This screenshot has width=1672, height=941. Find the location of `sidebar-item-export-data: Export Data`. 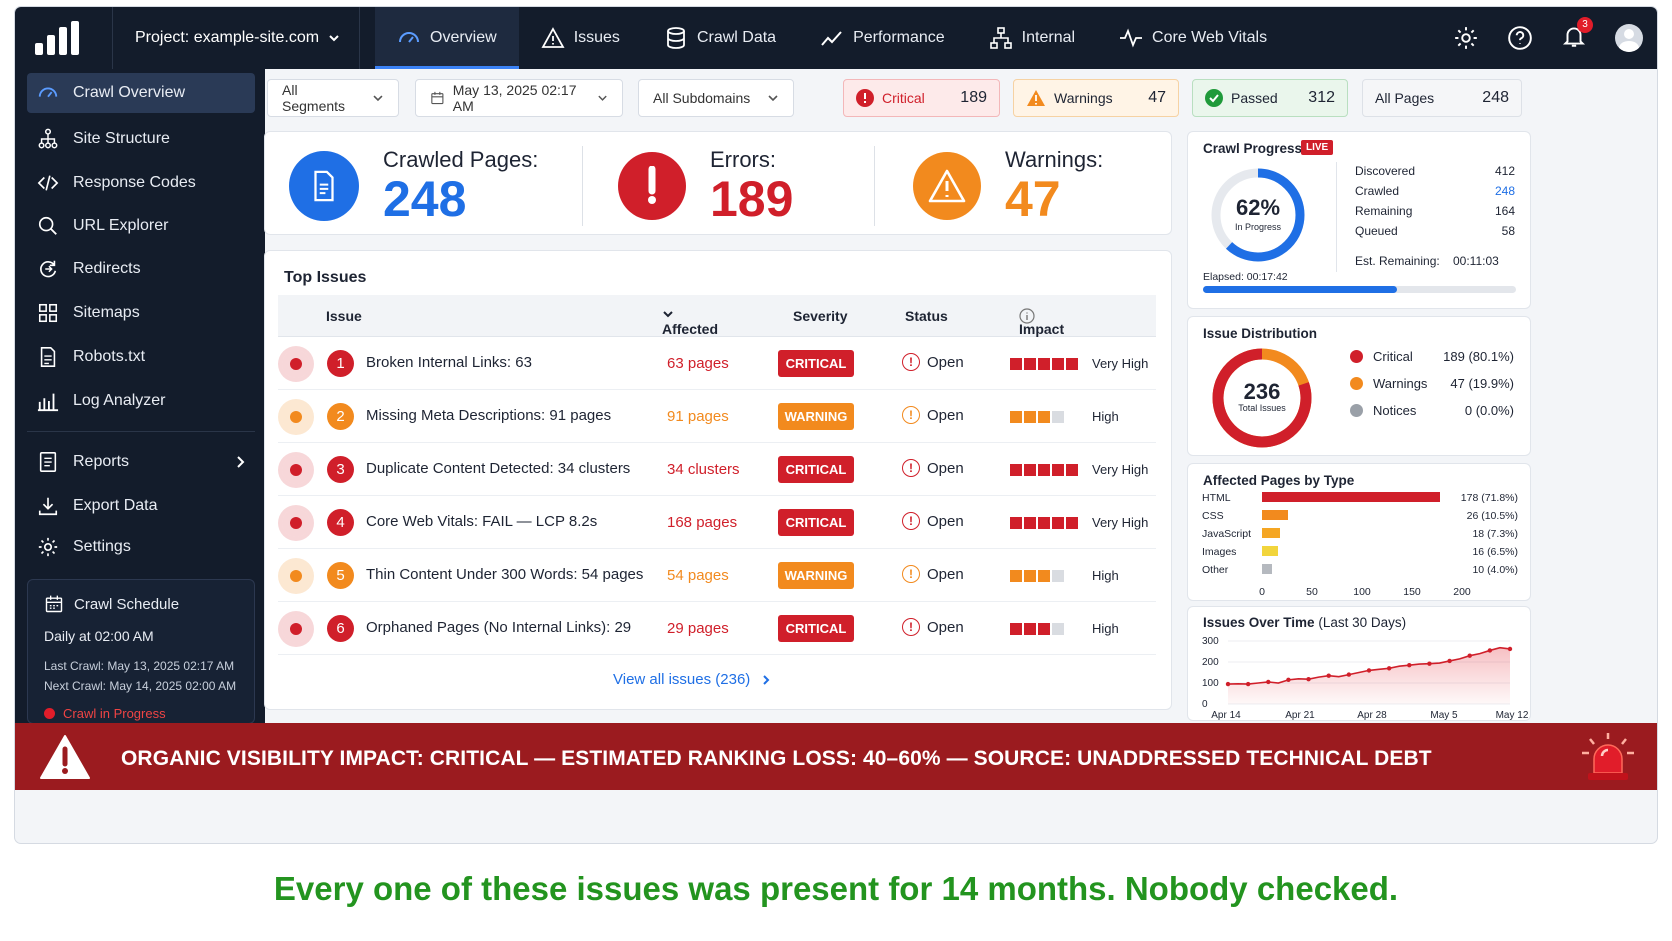

sidebar-item-export-data: Export Data is located at coordinates (141, 506).